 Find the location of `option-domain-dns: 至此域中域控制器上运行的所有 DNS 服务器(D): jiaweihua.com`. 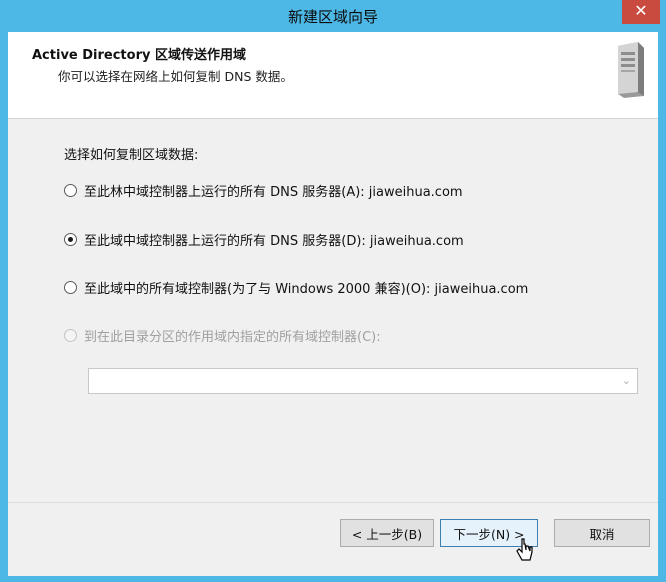

option-domain-dns: 至此域中域控制器上运行的所有 DNS 服务器(D): jiaweihua.com is located at coordinates (264, 239).